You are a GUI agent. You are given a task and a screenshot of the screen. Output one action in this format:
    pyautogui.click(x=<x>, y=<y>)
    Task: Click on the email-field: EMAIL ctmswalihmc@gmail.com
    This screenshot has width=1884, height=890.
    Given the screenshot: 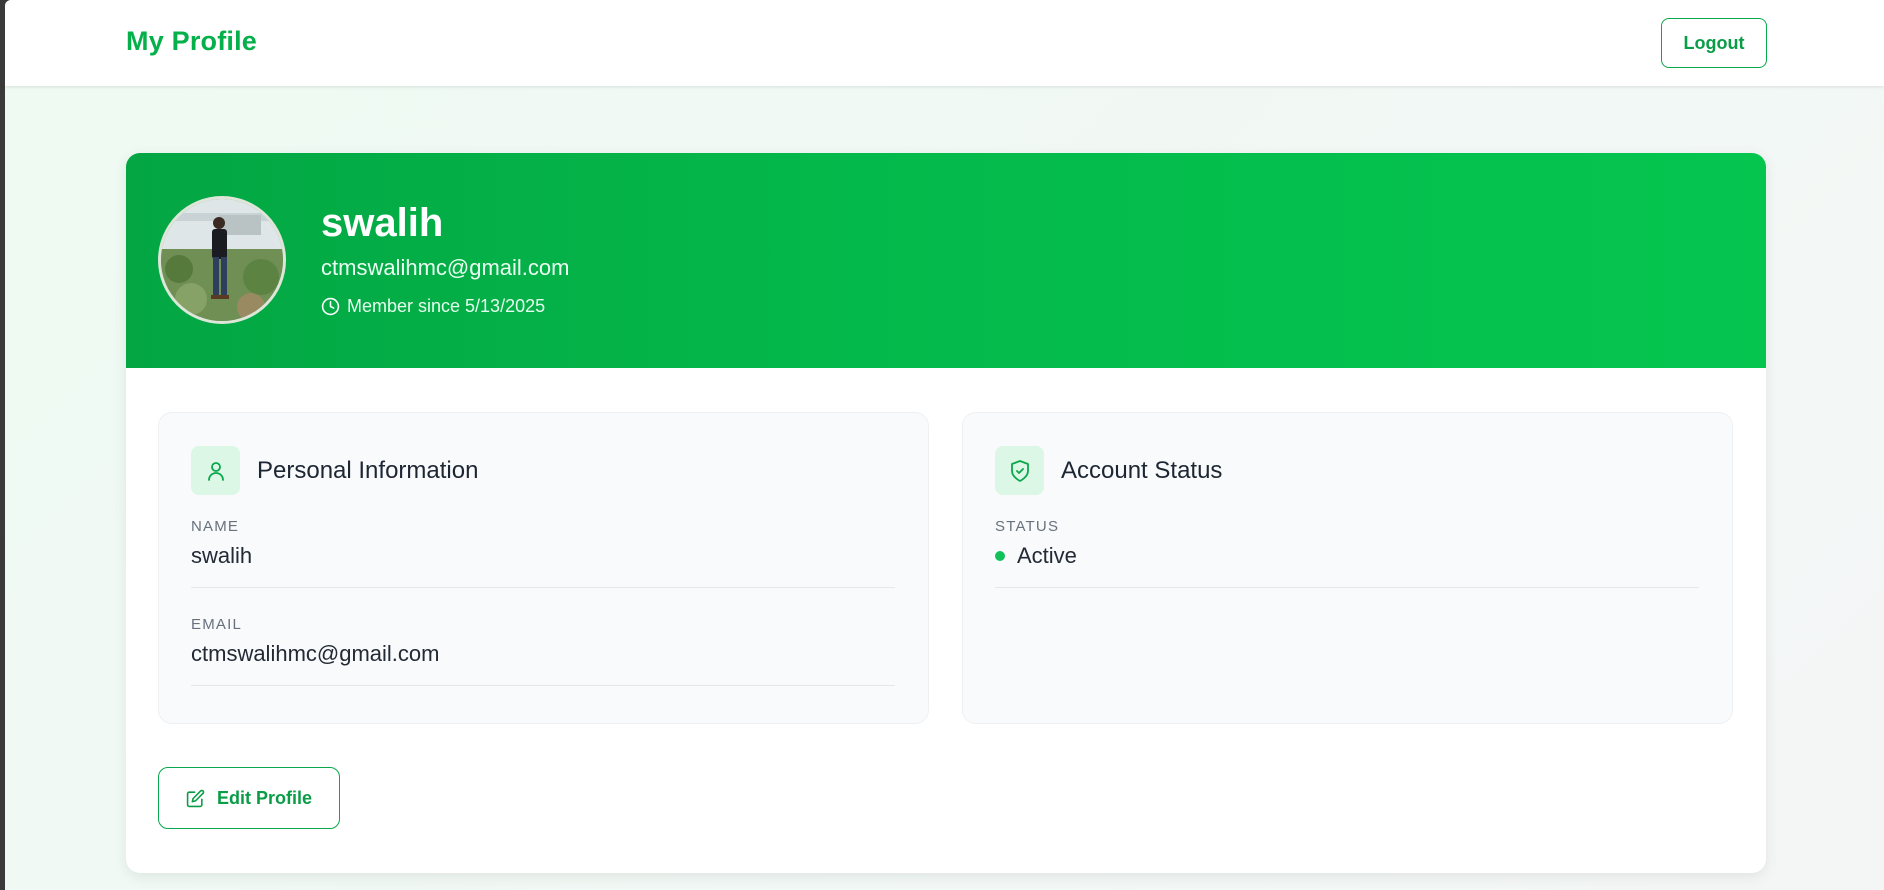 What is the action you would take?
    pyautogui.click(x=543, y=651)
    